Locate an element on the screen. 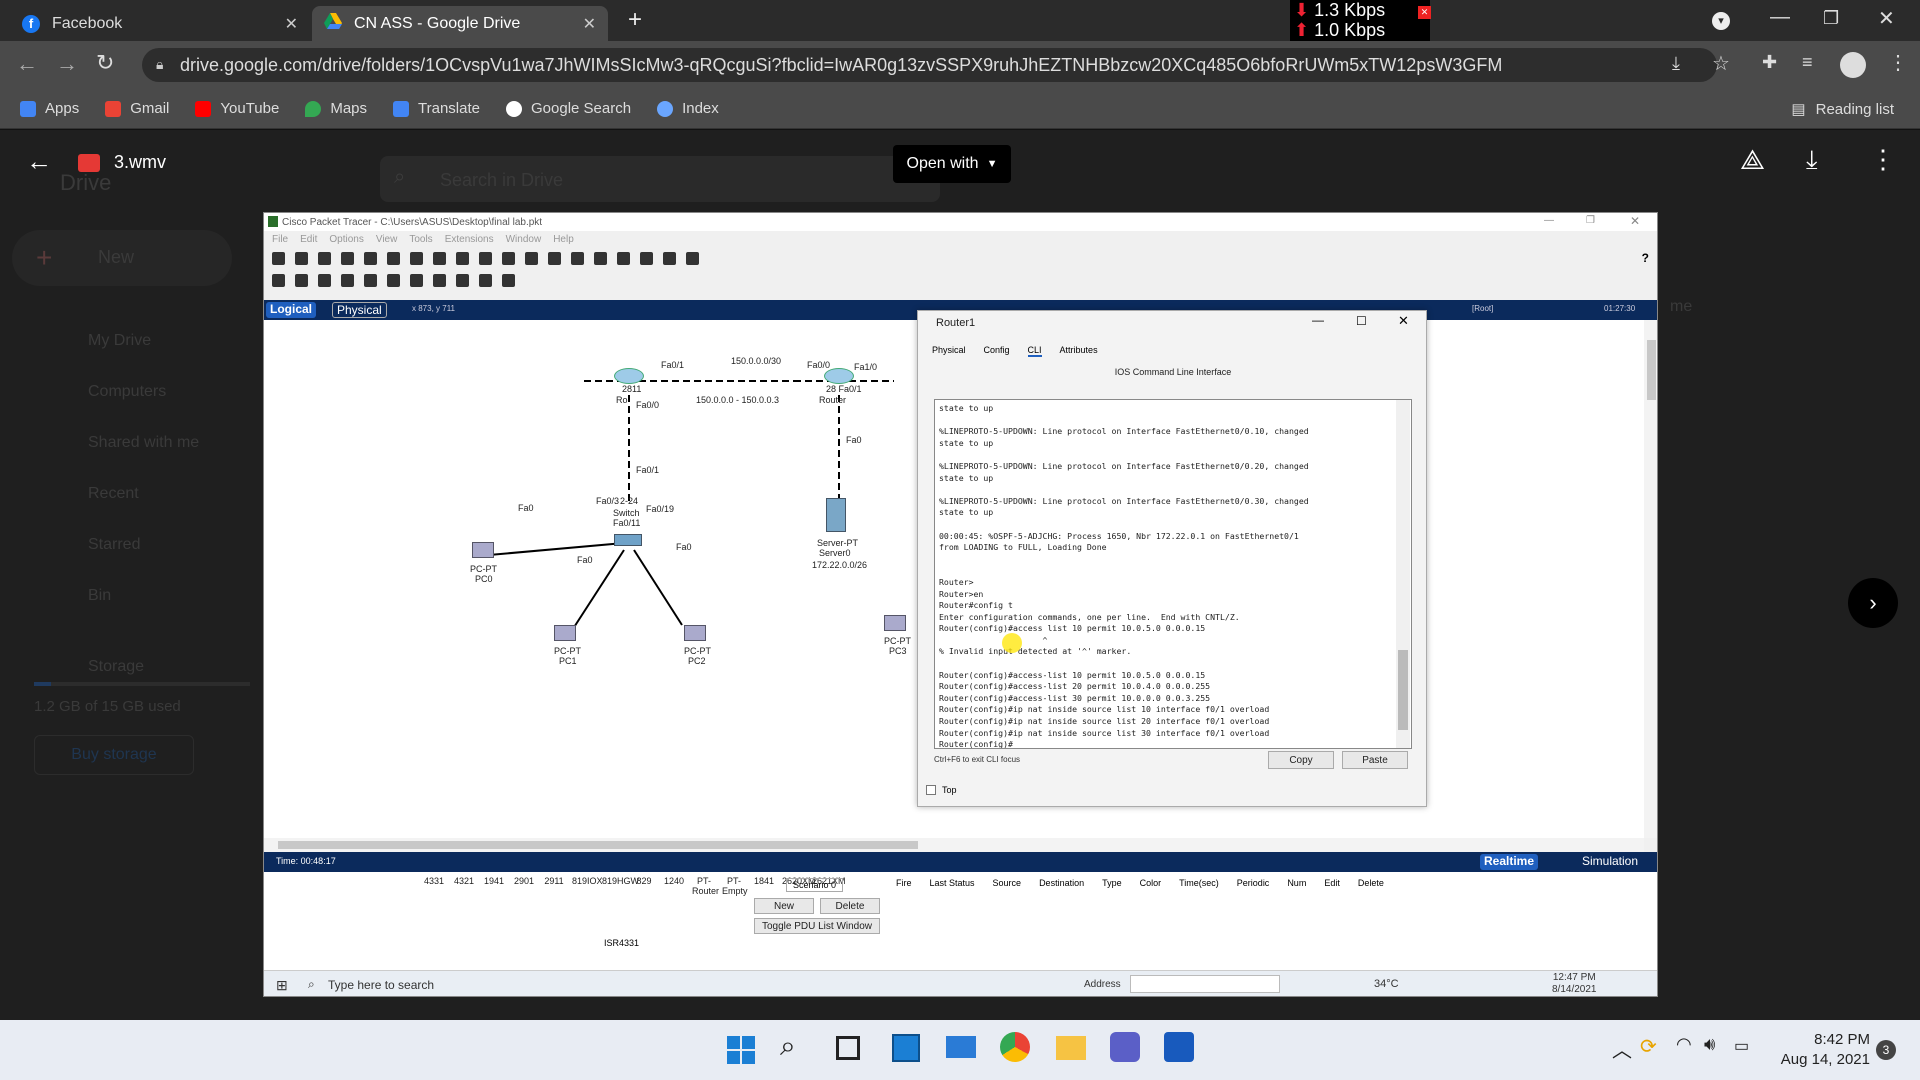 This screenshot has width=1920, height=1080. bookmark-star-icon: ☆ is located at coordinates (1721, 63).